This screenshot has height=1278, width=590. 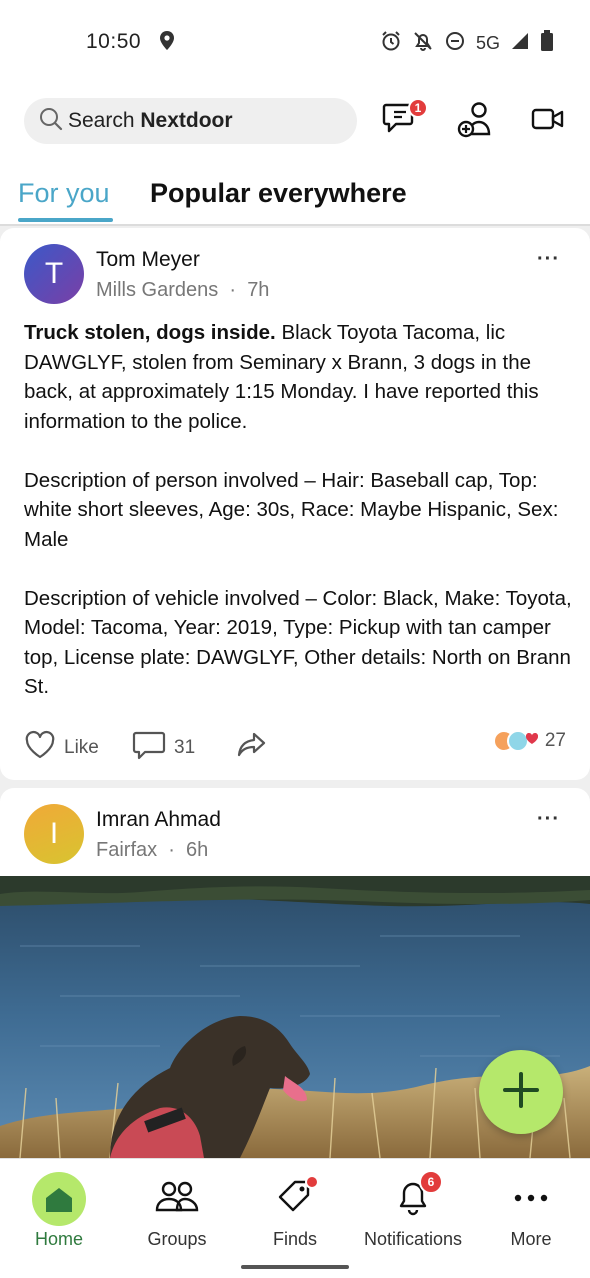 What do you see at coordinates (531, 1239) in the screenshot?
I see `nav-label: More` at bounding box center [531, 1239].